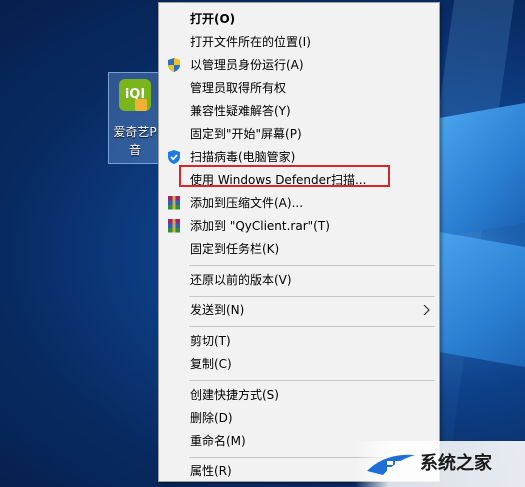  What do you see at coordinates (211, 364) in the screenshot?
I see `menu-item-label: 复制(C)` at bounding box center [211, 364].